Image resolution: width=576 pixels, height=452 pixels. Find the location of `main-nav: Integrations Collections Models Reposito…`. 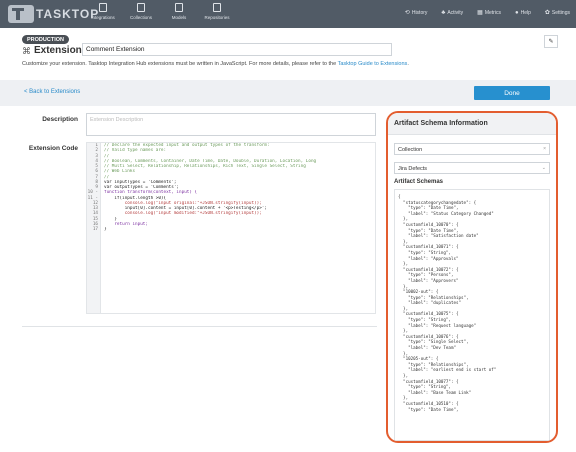

main-nav: Integrations Collections Models Reposito… is located at coordinates (160, 11).